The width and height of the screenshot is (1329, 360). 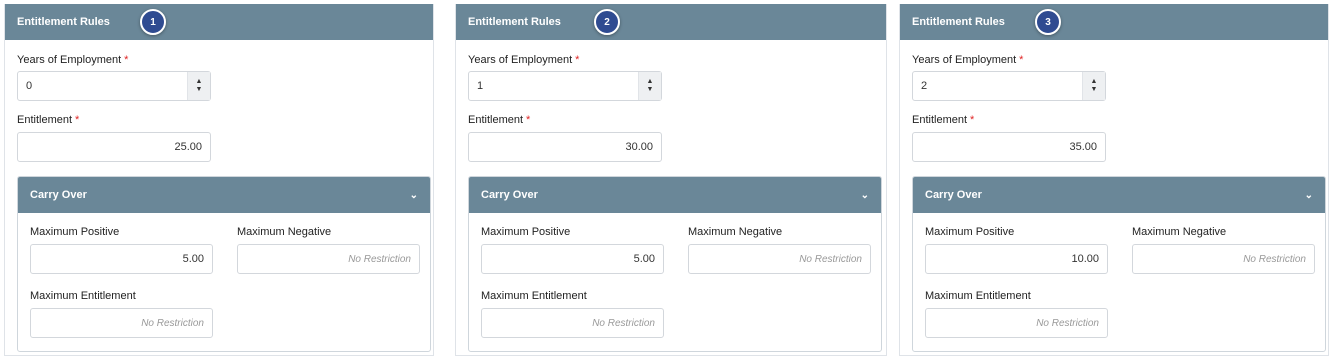 What do you see at coordinates (1048, 22) in the screenshot?
I see `step-badge: 3` at bounding box center [1048, 22].